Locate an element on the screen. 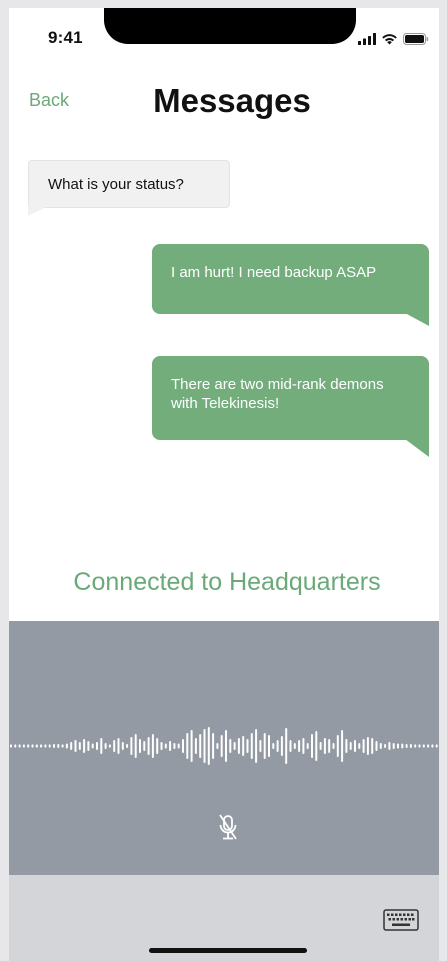 Image resolution: width=447 pixels, height=961 pixels. status-bar: 9:41 is located at coordinates (224, 35).